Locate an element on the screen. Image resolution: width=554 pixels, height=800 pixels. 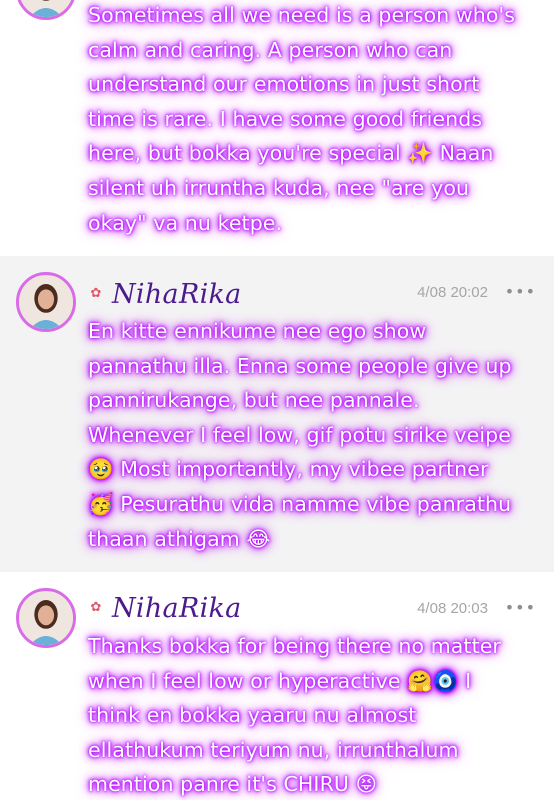
timestamp: 4/08 20:03 is located at coordinates (452, 608).